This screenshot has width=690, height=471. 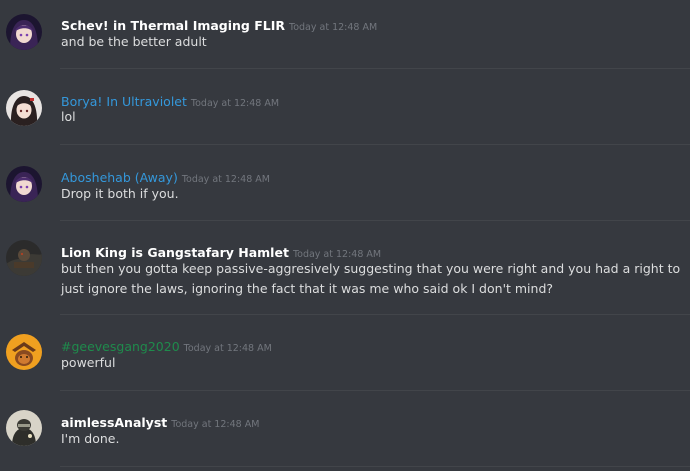 What do you see at coordinates (120, 193) in the screenshot?
I see `message-text: Drop it both if you.` at bounding box center [120, 193].